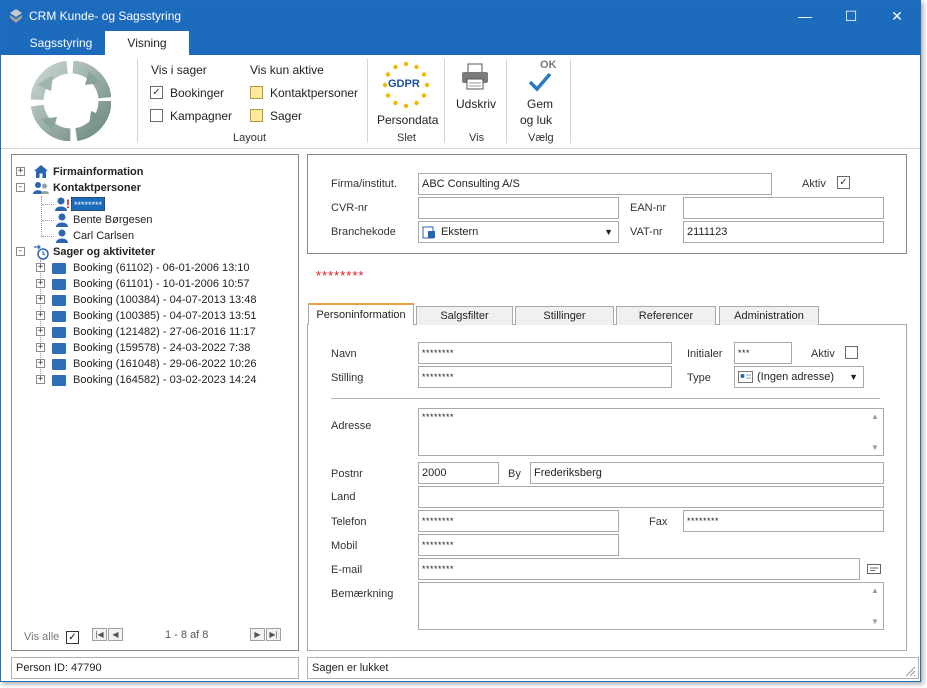  Describe the element at coordinates (545, 377) in the screenshot. I see `stilling-input: ********` at that location.